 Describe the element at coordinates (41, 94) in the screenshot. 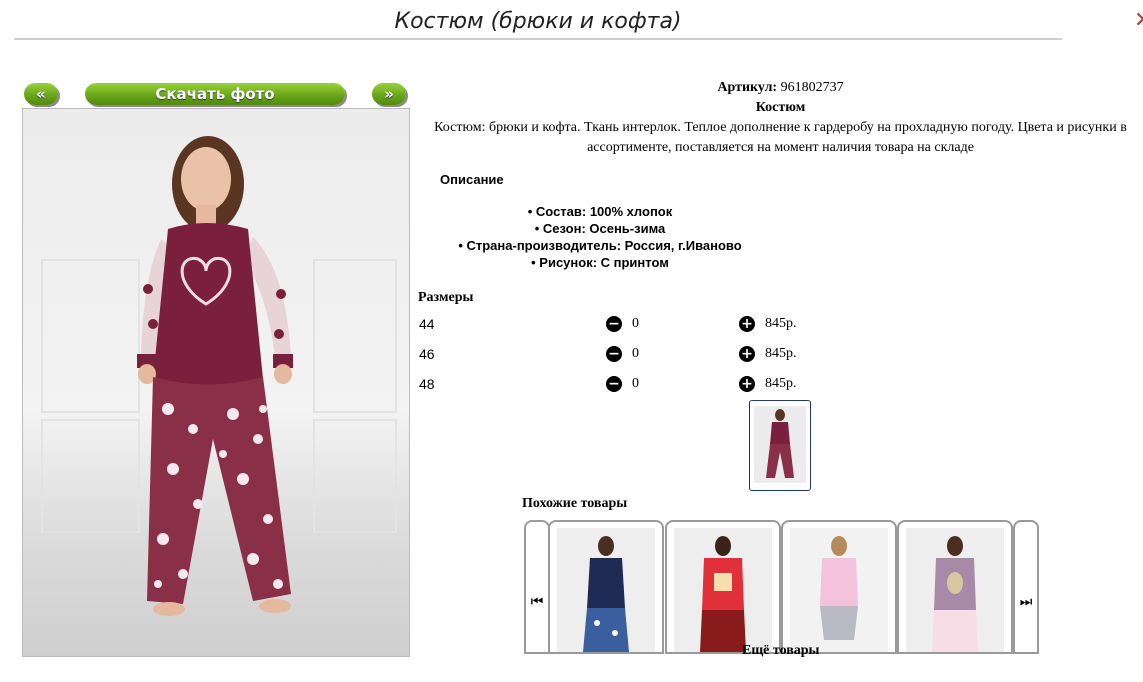

I see `prev-photo-button: «` at that location.